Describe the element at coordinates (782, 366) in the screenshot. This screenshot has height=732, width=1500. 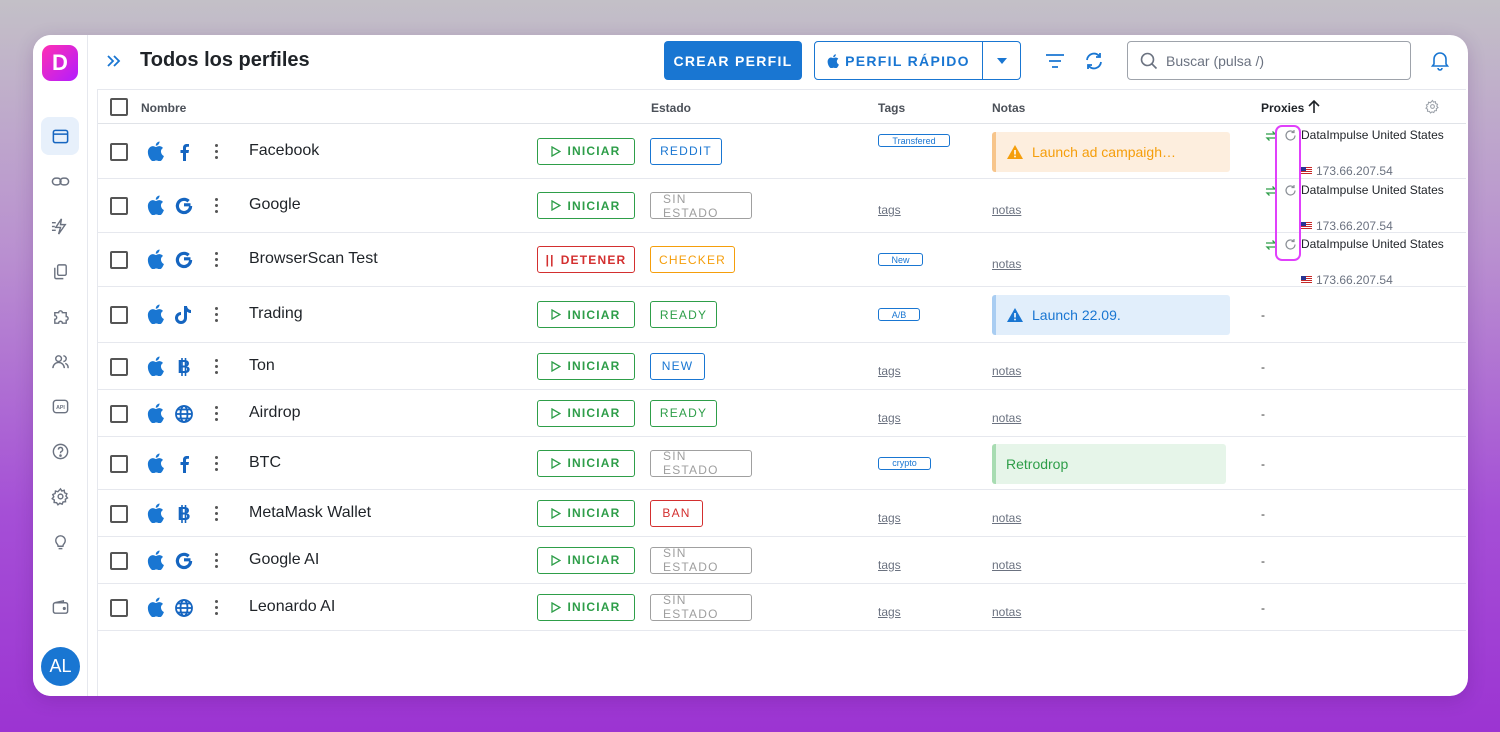
I see `table-row: B Ton INICIAR NEW tags notas -` at that location.